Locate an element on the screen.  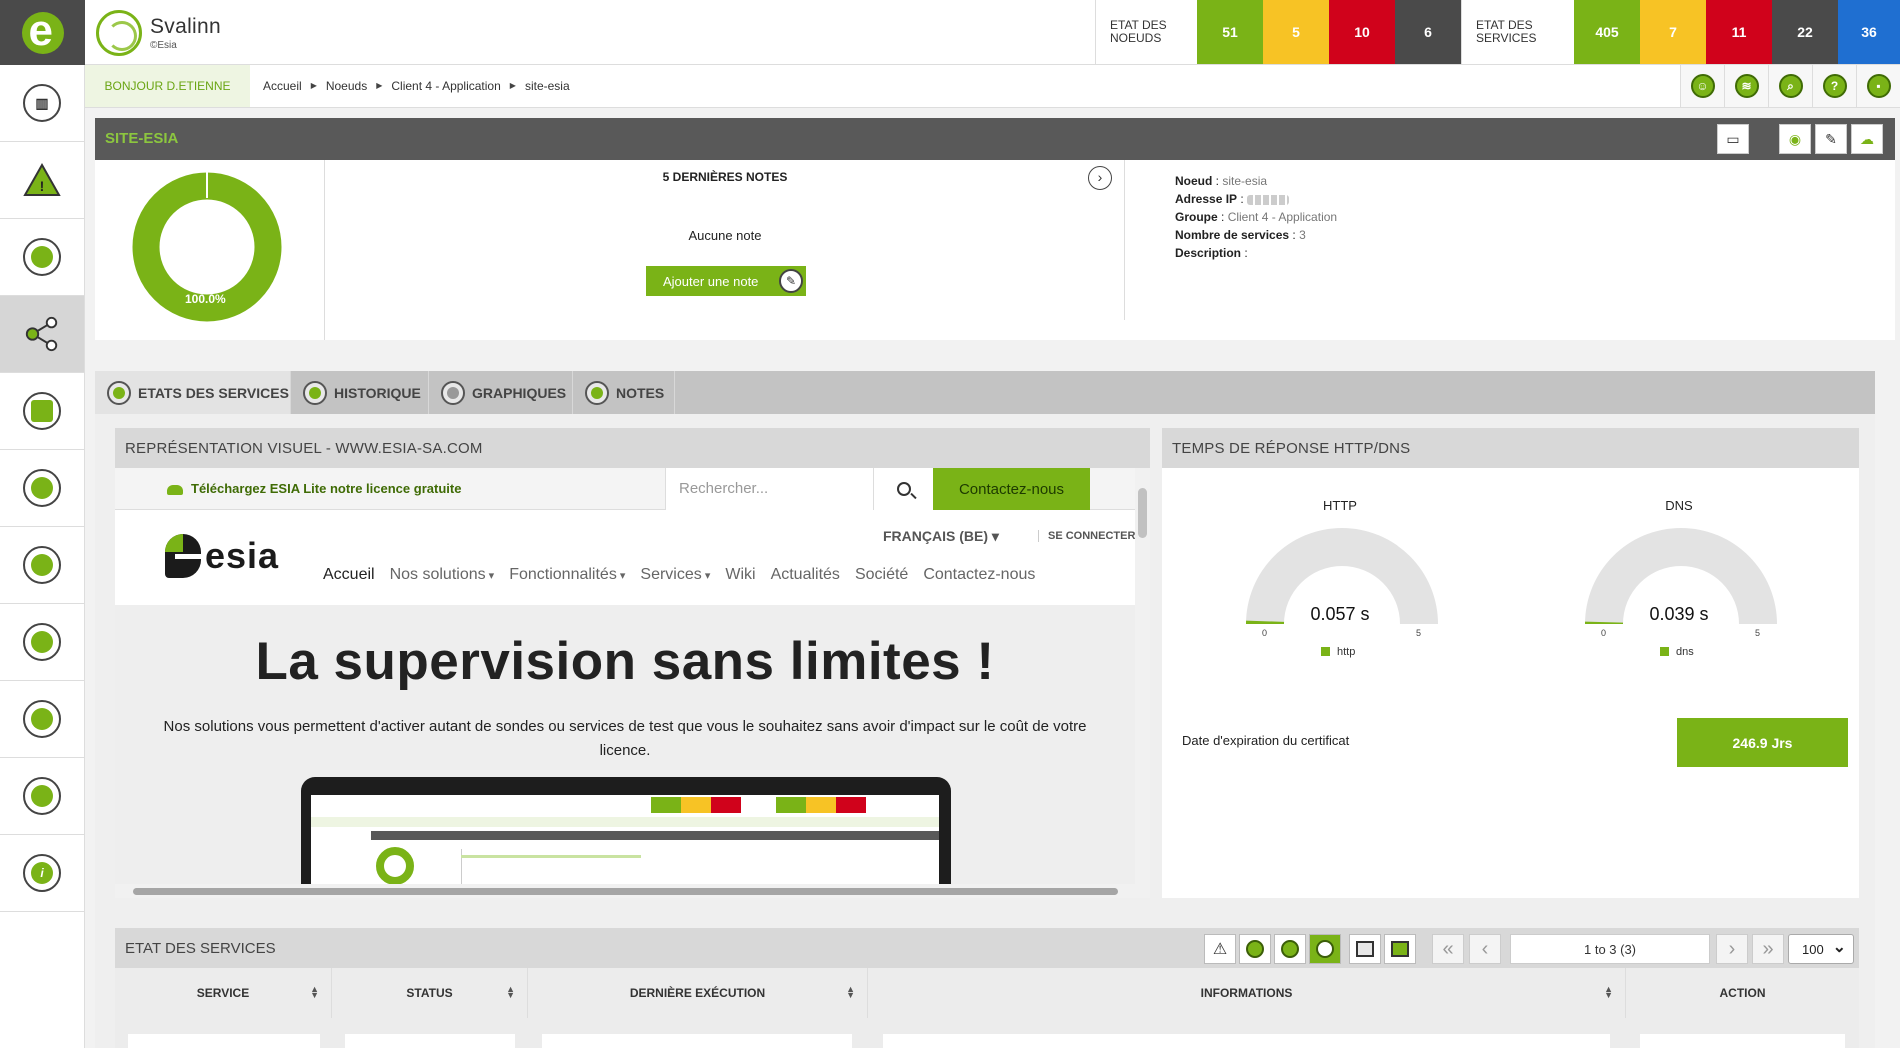
legend-swatch is located at coordinates (1325, 651).